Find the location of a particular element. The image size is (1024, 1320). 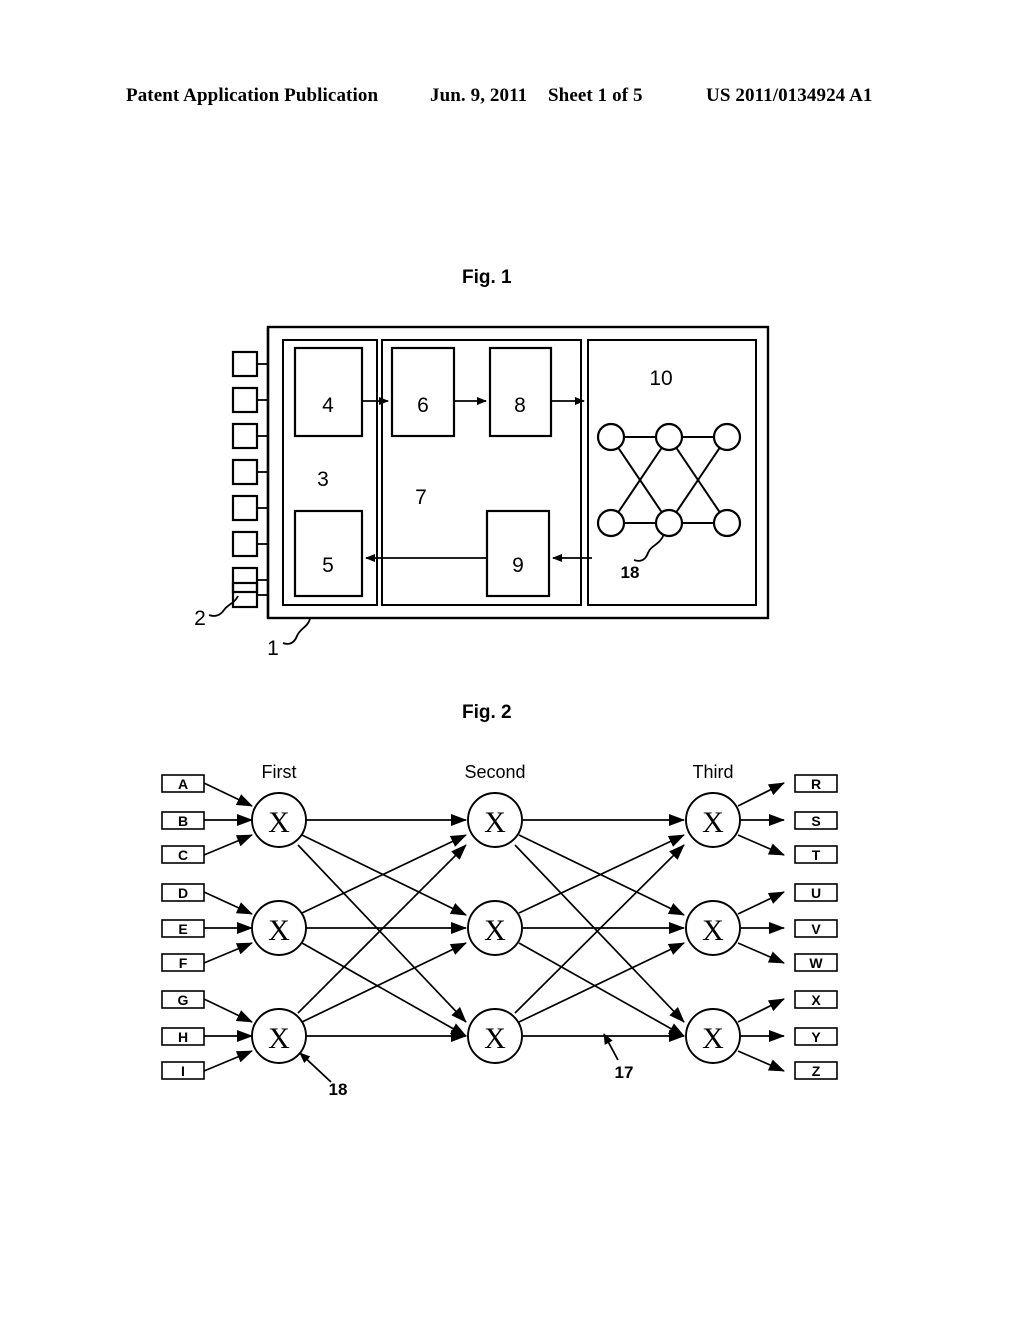

fig2-output-label: V is located at coordinates (816, 929).